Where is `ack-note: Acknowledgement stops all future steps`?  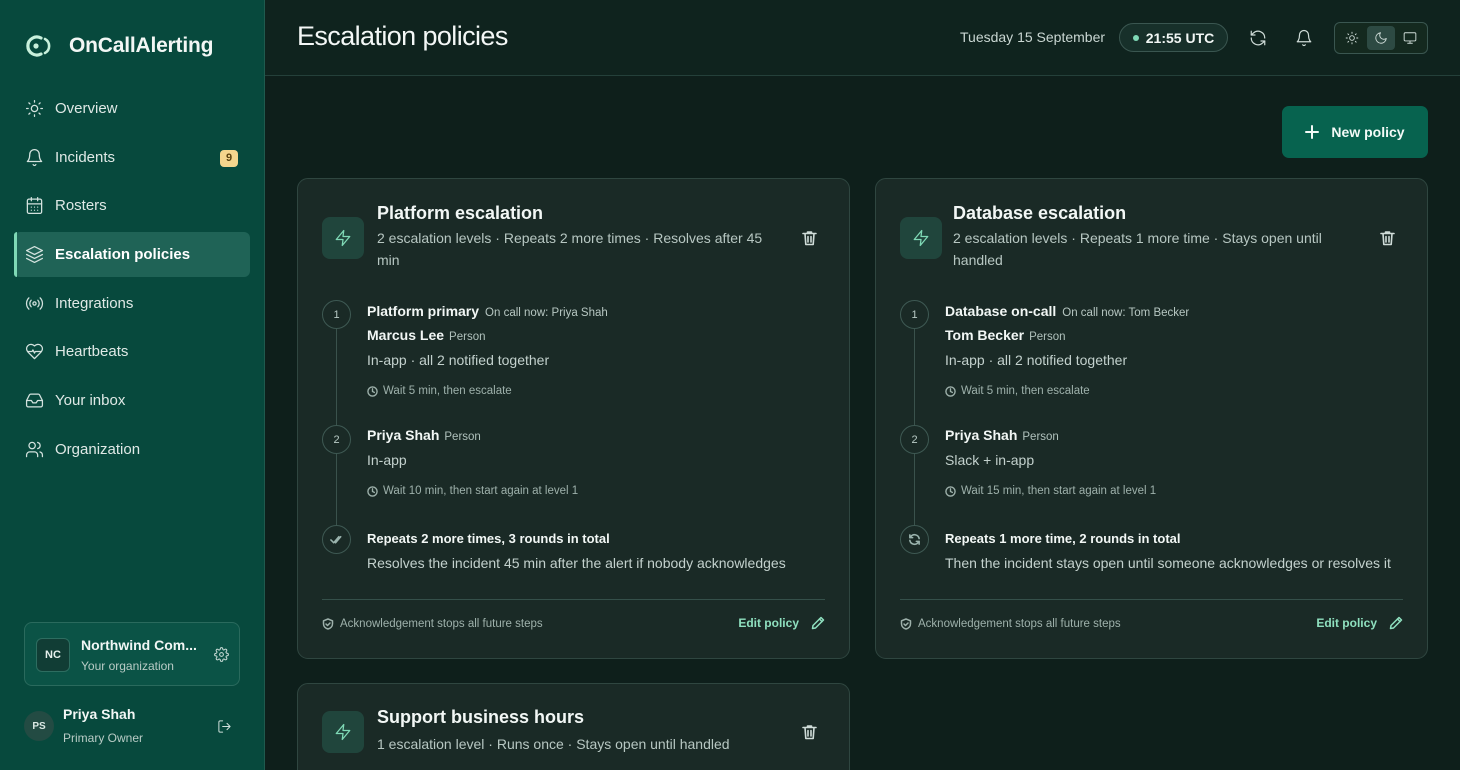 ack-note: Acknowledgement stops all future steps is located at coordinates (1010, 624).